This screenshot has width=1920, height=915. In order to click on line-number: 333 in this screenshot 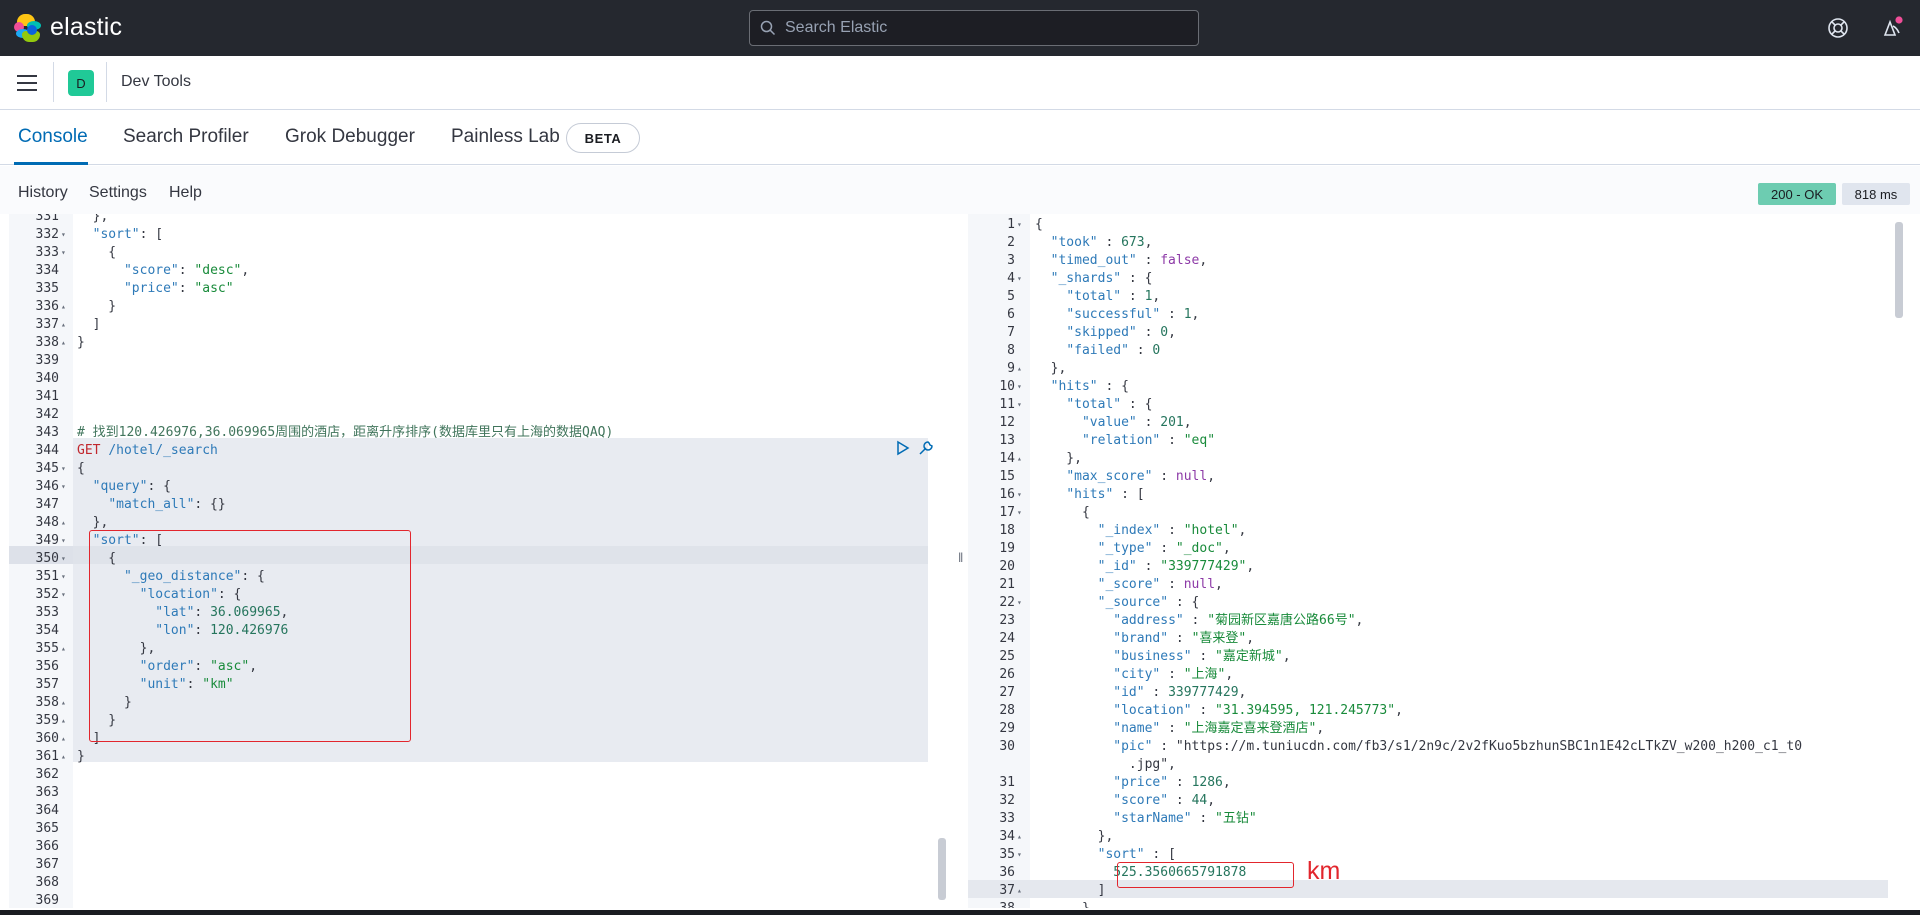, I will do `click(47, 252)`.